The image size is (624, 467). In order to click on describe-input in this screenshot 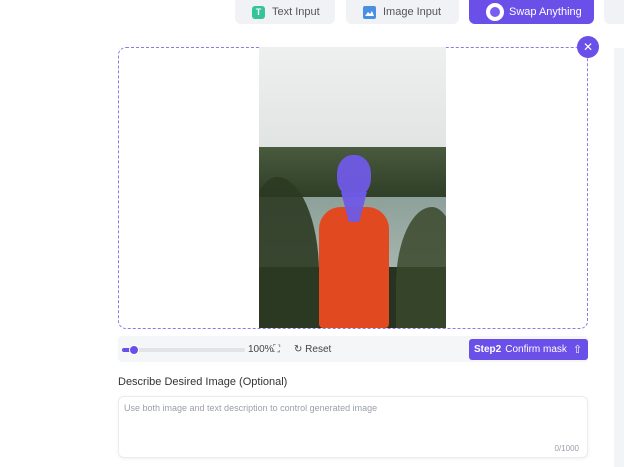, I will do `click(353, 427)`.